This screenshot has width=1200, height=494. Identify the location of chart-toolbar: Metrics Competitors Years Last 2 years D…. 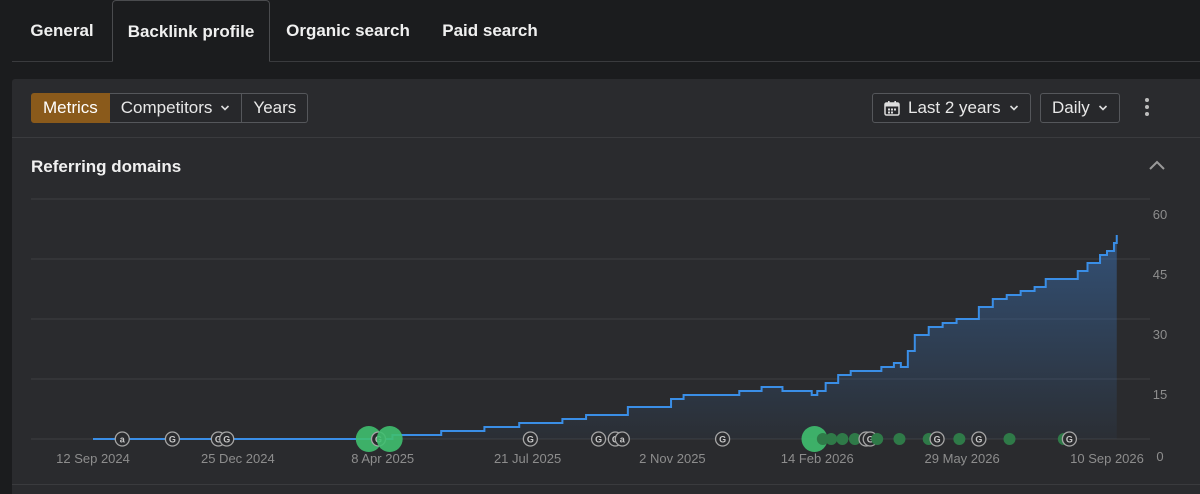
(606, 108).